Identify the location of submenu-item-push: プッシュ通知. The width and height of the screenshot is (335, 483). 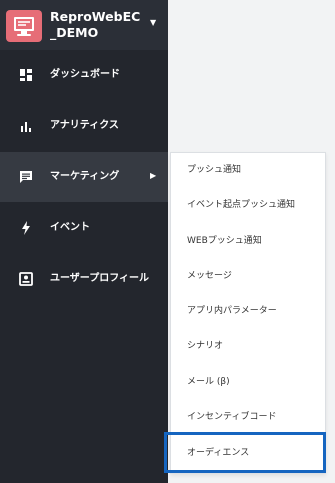
(248, 170).